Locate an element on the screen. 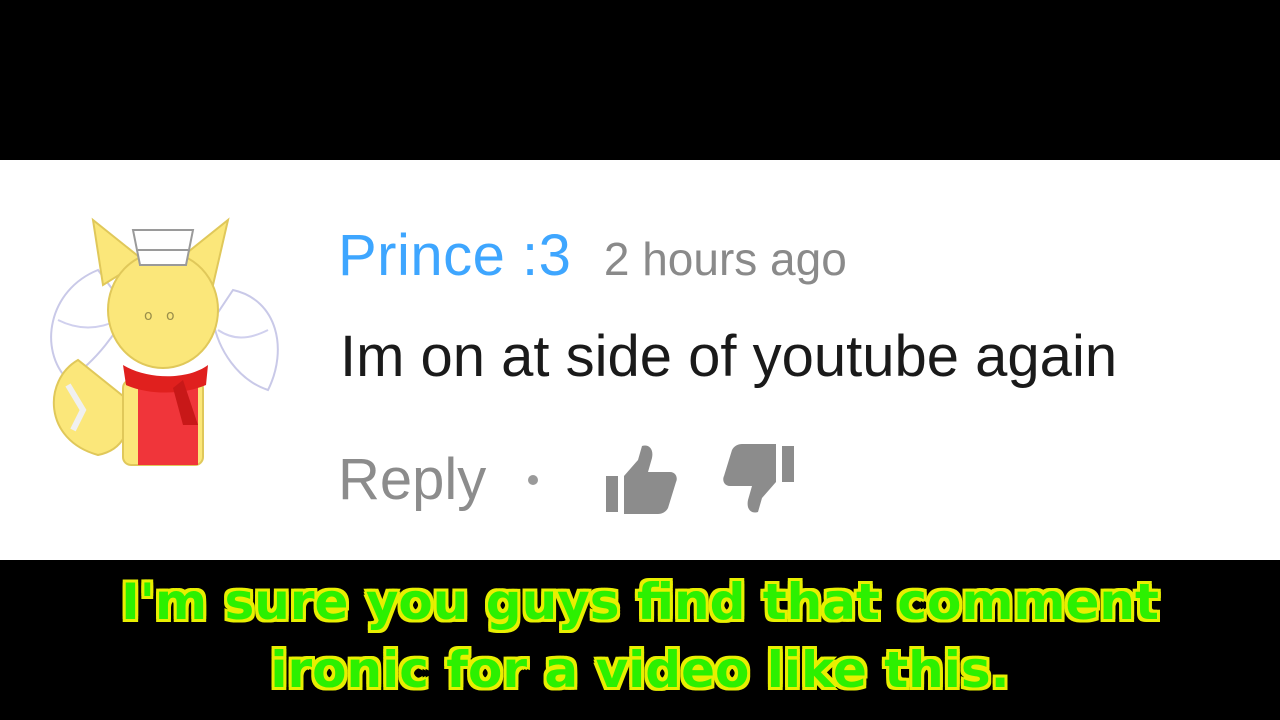 The width and height of the screenshot is (1280, 720). avatar: o o is located at coordinates (163, 340).